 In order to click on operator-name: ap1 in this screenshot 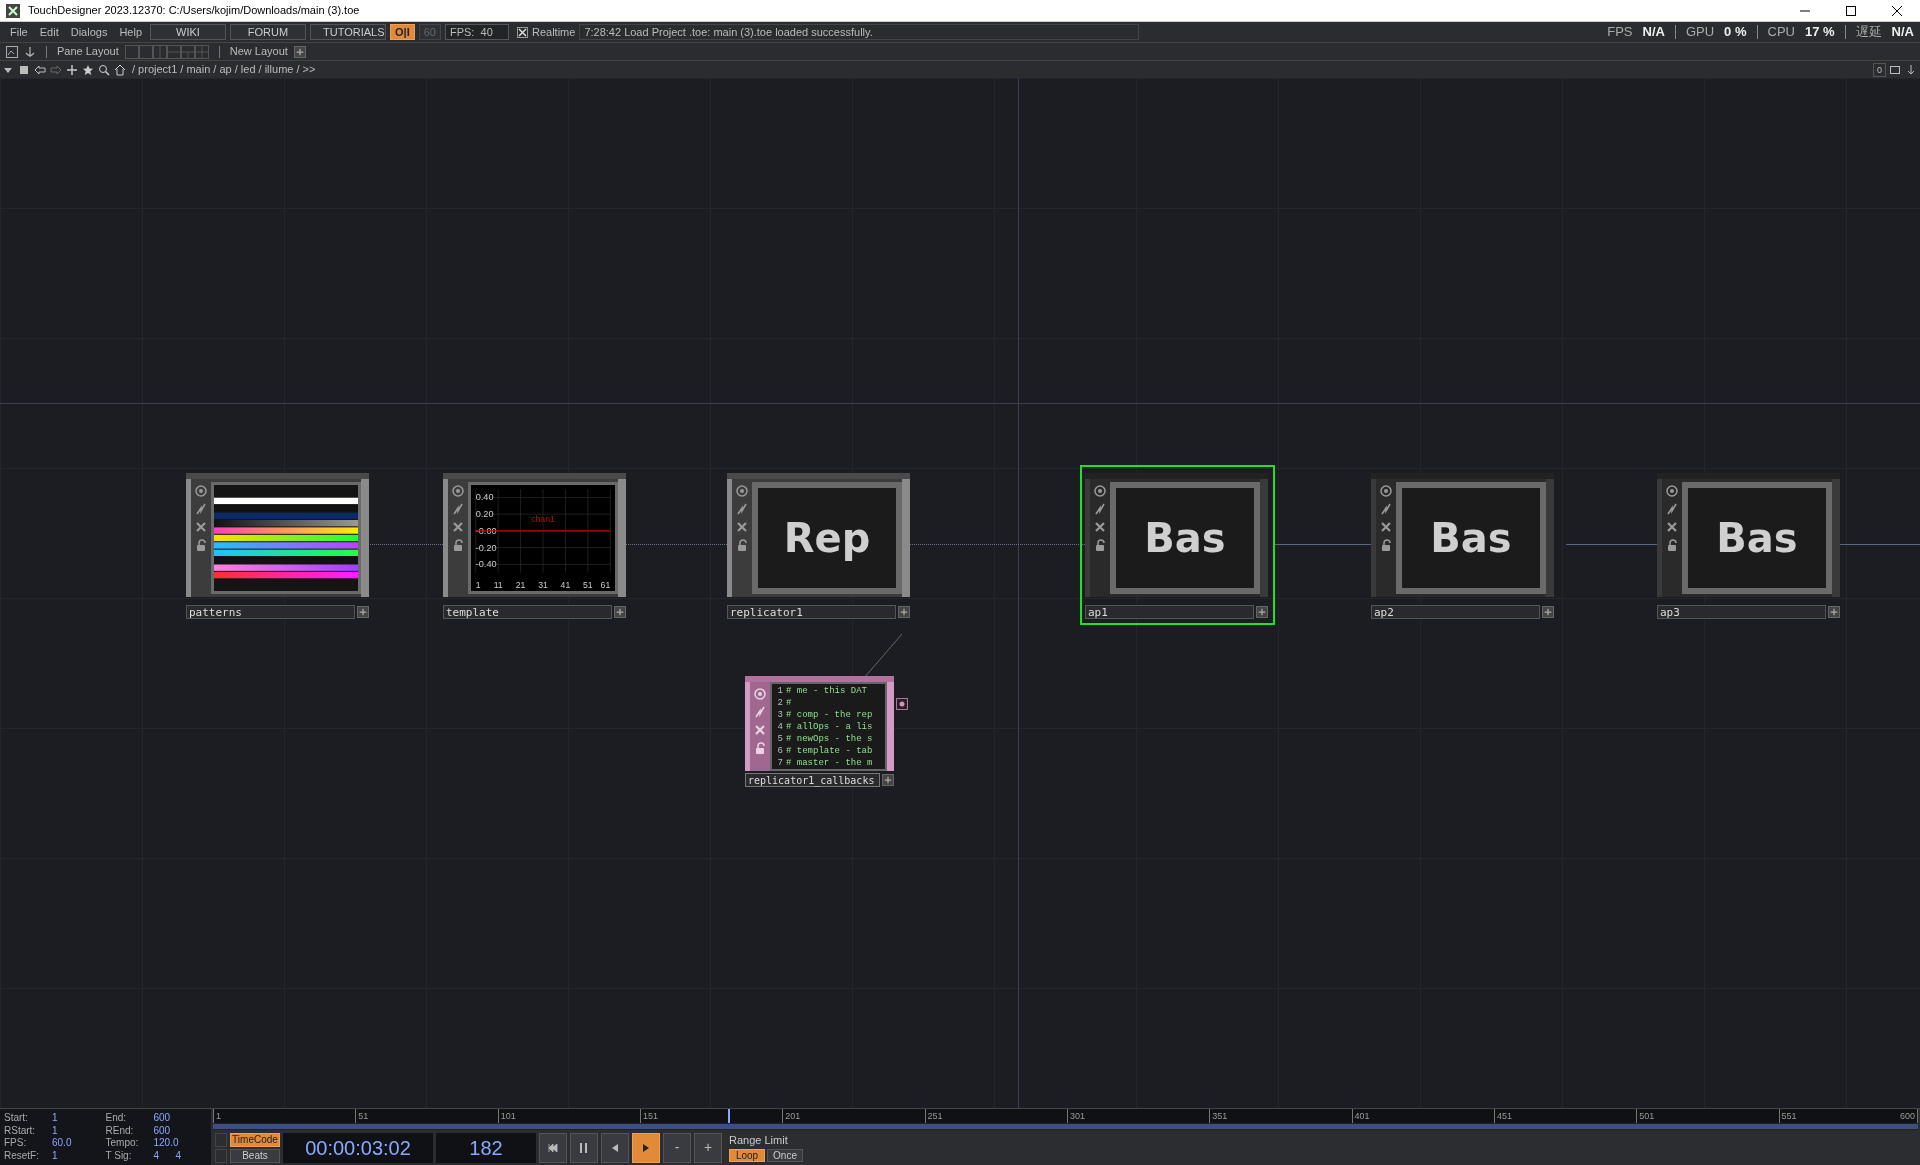, I will do `click(1169, 612)`.